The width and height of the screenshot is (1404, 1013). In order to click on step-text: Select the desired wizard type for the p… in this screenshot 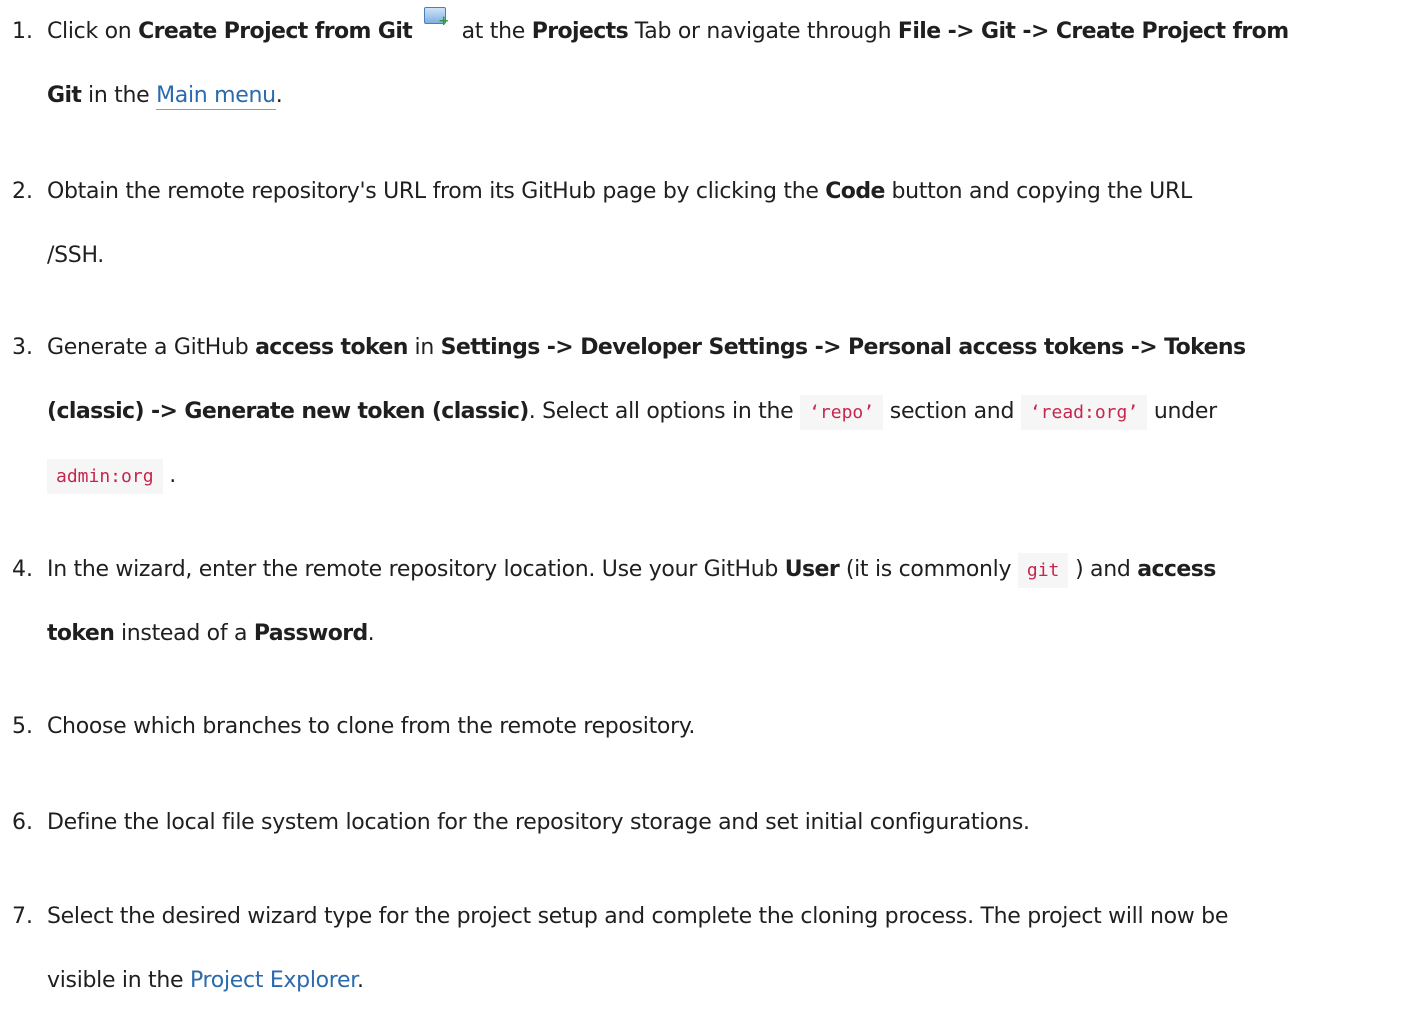, I will do `click(638, 948)`.